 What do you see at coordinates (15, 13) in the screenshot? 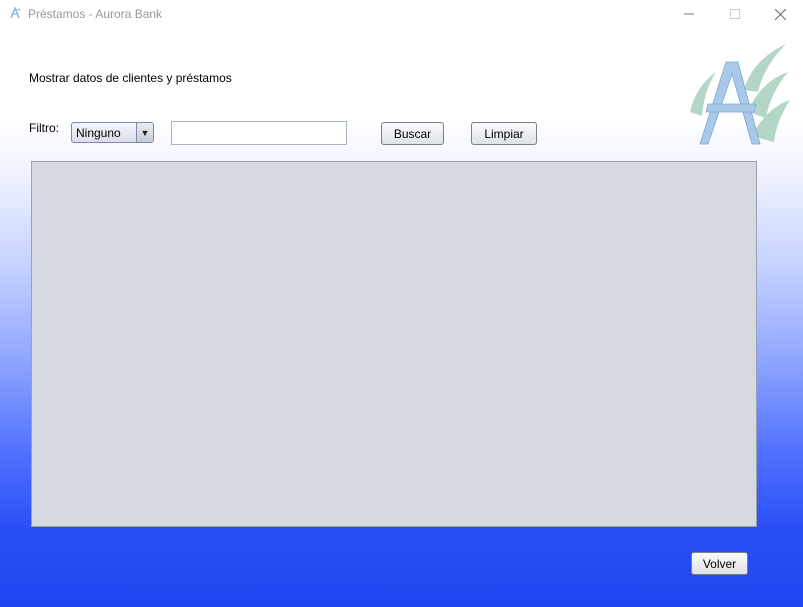
I see `app-icon` at bounding box center [15, 13].